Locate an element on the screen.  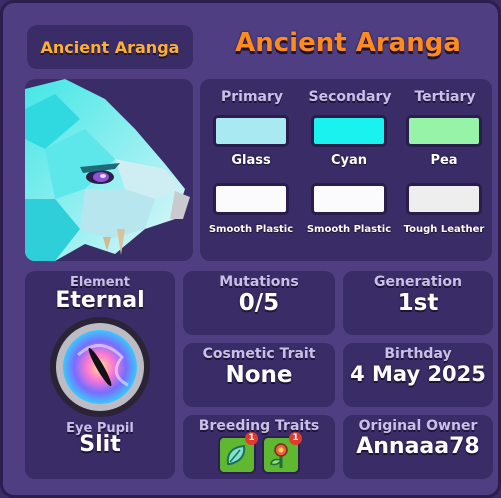
mutations-panel: Mutations 0/5 is located at coordinates (259, 303).